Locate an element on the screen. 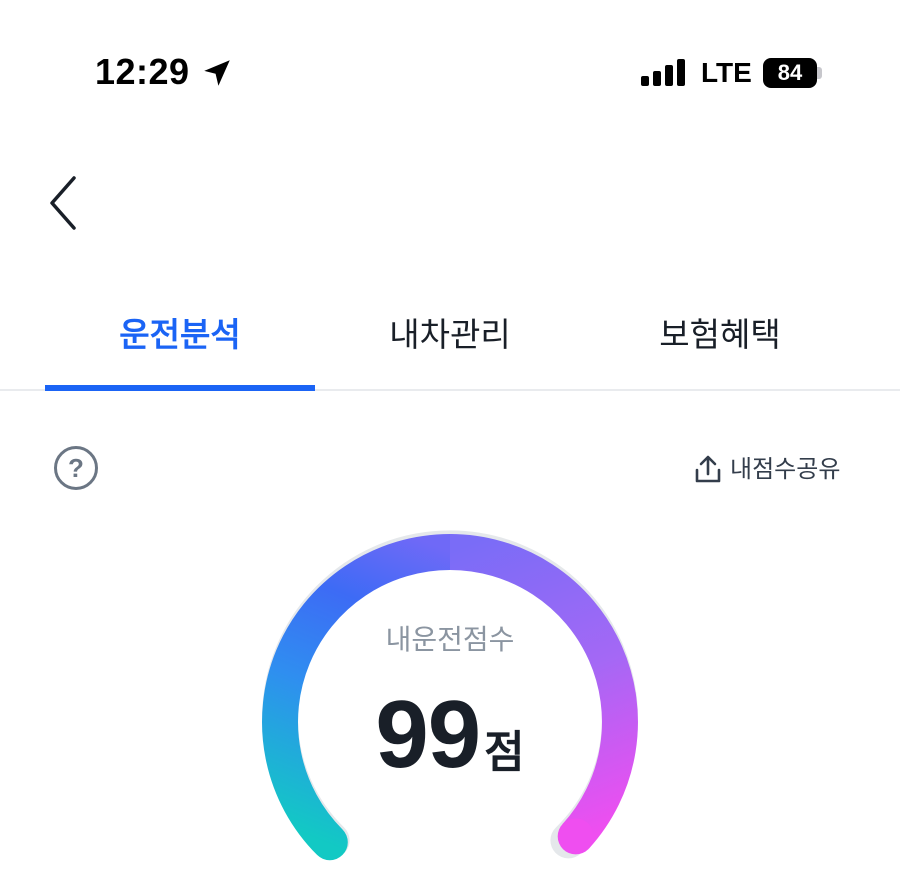 This screenshot has height=893, width=900. question-circle-icon: ? is located at coordinates (76, 468).